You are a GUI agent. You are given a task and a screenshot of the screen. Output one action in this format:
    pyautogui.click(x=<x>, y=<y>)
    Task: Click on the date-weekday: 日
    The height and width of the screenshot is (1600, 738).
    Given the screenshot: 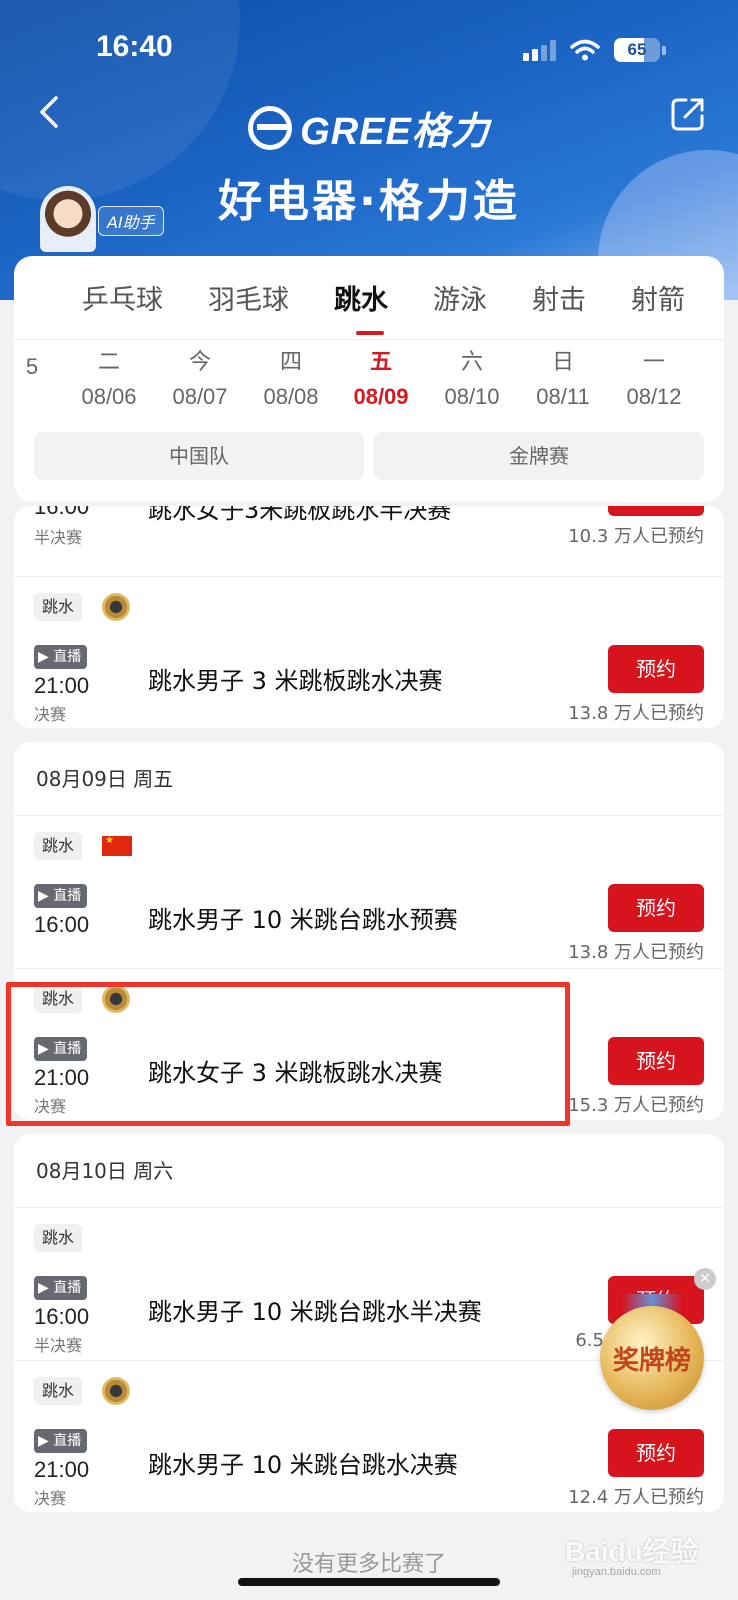 What is the action you would take?
    pyautogui.click(x=562, y=362)
    